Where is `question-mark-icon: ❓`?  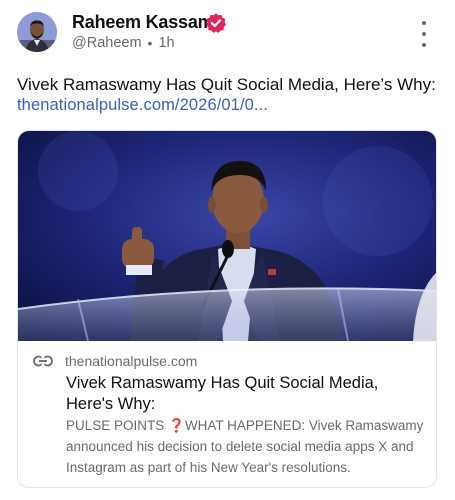 question-mark-icon: ❓ is located at coordinates (176, 425).